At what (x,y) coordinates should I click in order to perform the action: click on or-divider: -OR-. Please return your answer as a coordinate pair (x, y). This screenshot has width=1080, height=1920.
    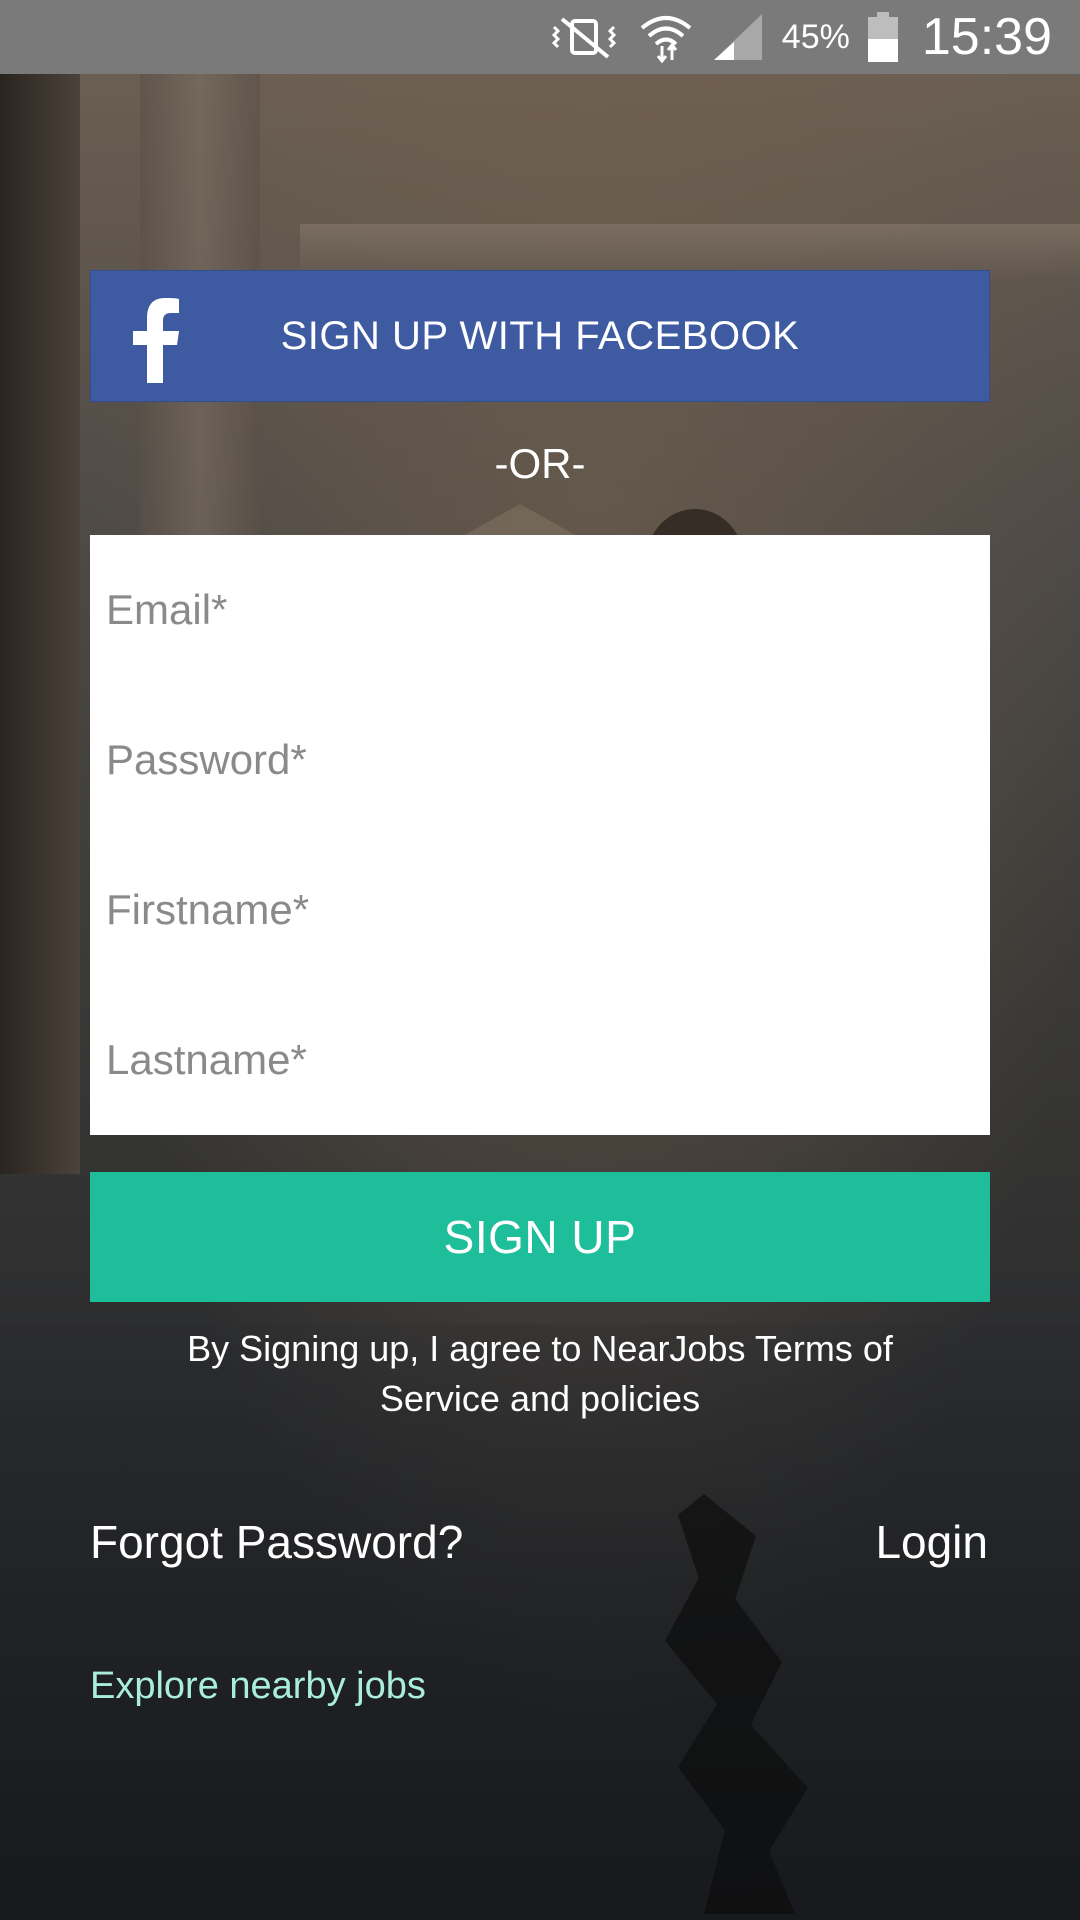
    Looking at the image, I should click on (540, 463).